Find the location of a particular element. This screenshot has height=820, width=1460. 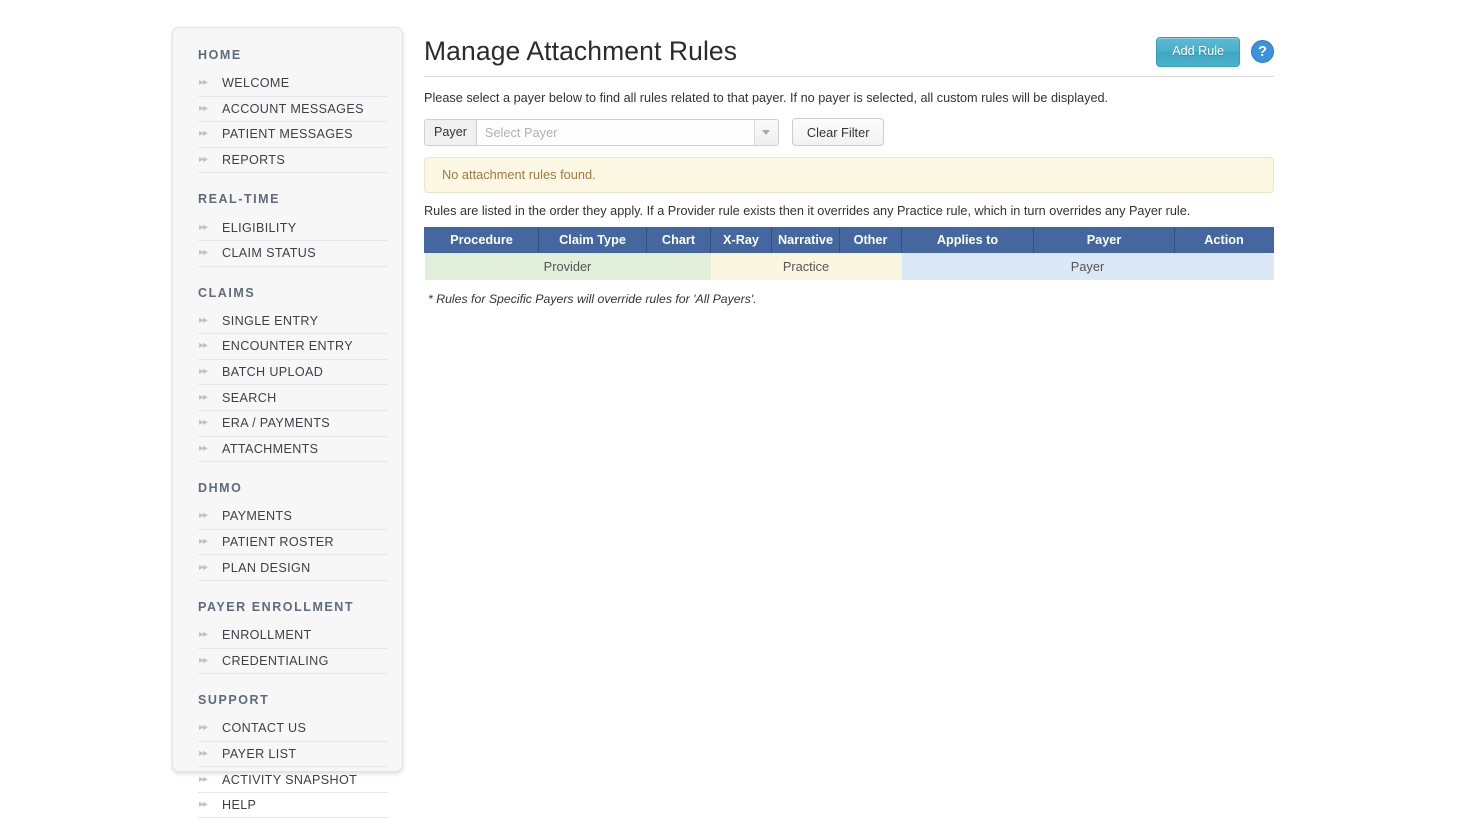

sidebar-section-heading: REAL-TIME is located at coordinates (239, 199).